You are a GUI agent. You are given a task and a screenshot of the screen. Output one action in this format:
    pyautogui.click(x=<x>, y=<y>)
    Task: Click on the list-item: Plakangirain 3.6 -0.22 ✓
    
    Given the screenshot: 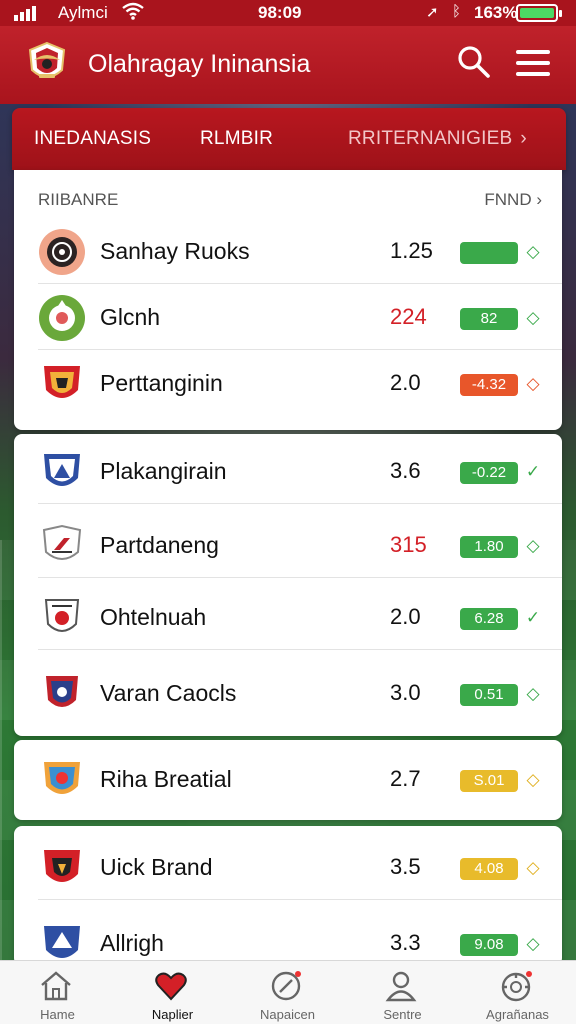 What is the action you would take?
    pyautogui.click(x=300, y=471)
    